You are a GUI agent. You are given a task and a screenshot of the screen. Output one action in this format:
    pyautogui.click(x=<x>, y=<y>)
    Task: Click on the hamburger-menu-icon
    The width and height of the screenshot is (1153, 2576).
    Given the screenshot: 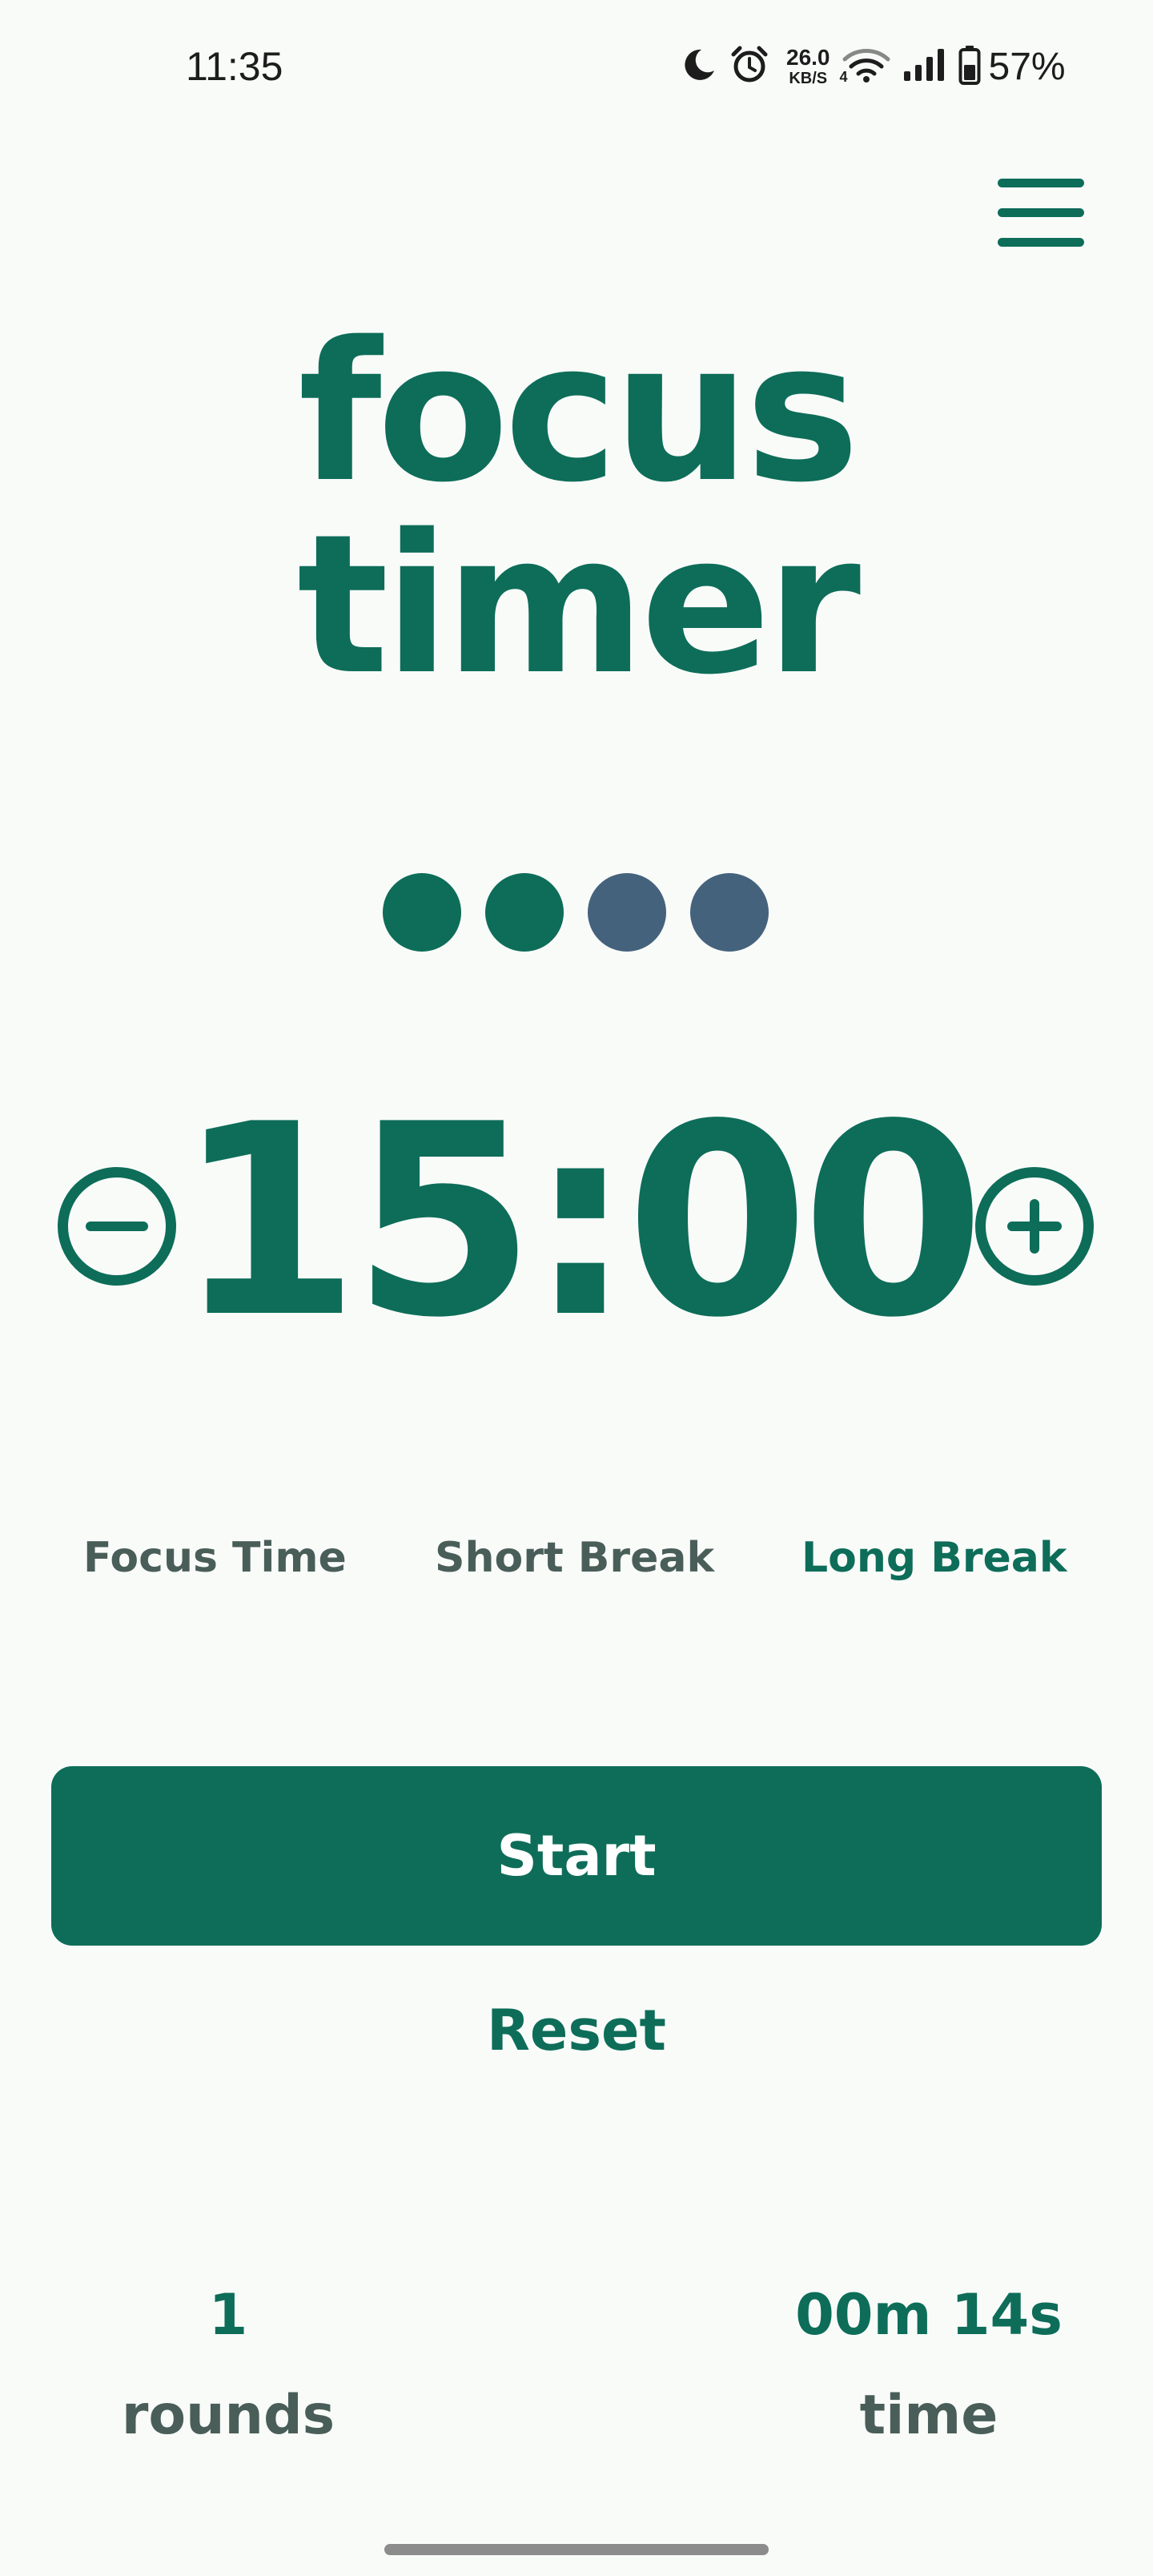 What is the action you would take?
    pyautogui.click(x=1041, y=212)
    